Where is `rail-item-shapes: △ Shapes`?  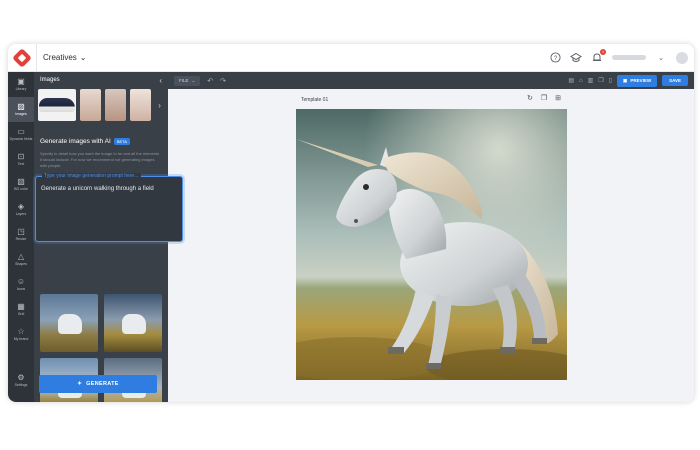
rail-item-shapes: △ Shapes is located at coordinates (21, 259).